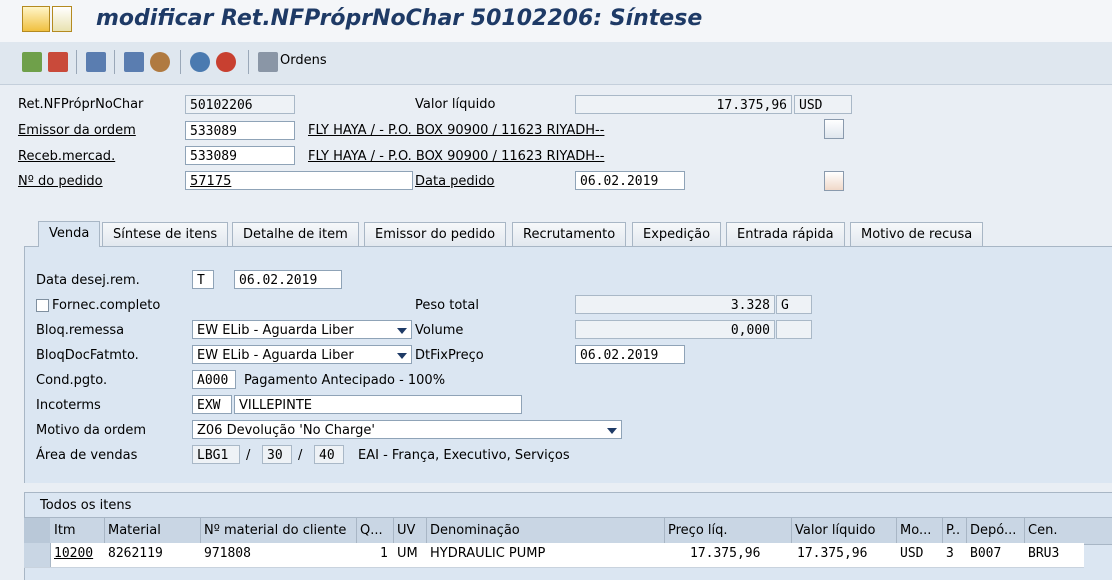 The image size is (1112, 580). Describe the element at coordinates (569, 234) in the screenshot. I see `tab-procurement: Recrutamento` at that location.